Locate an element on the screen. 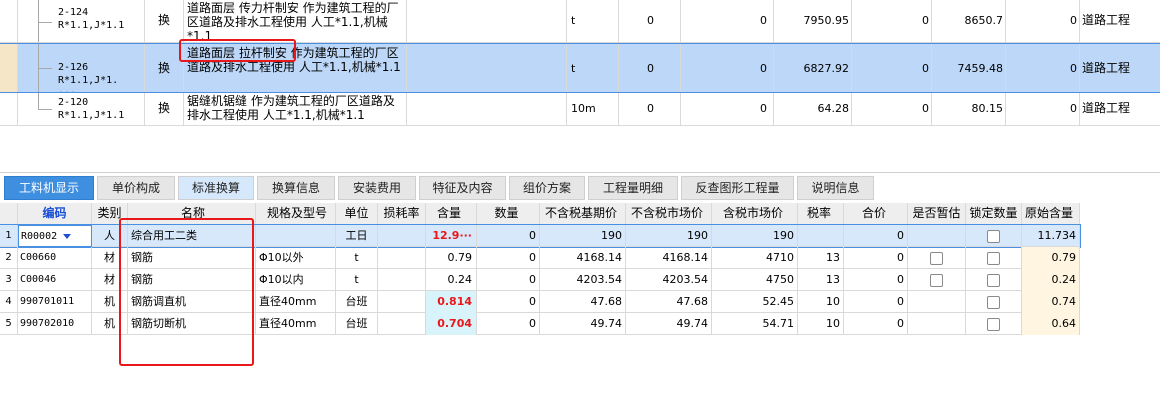  header-quantity: 数量 is located at coordinates (508, 214).